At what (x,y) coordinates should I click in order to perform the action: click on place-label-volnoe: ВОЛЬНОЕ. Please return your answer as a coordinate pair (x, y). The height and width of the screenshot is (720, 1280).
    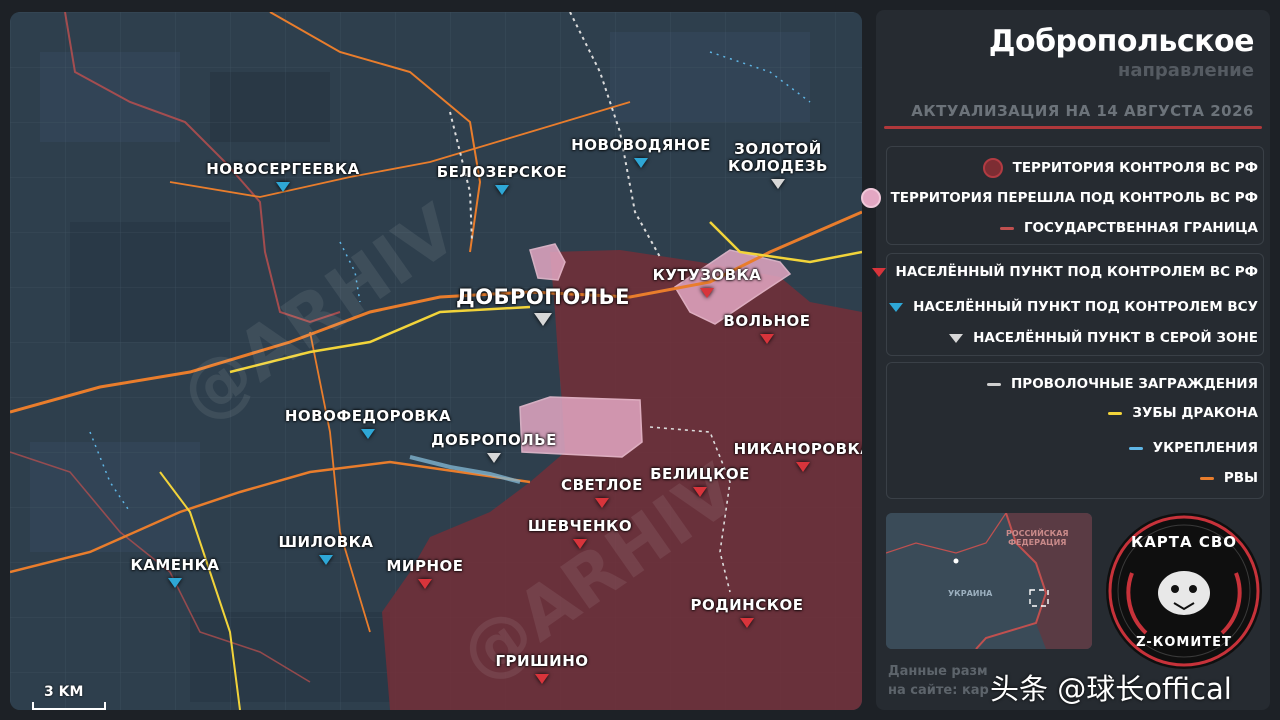
    Looking at the image, I should click on (766, 321).